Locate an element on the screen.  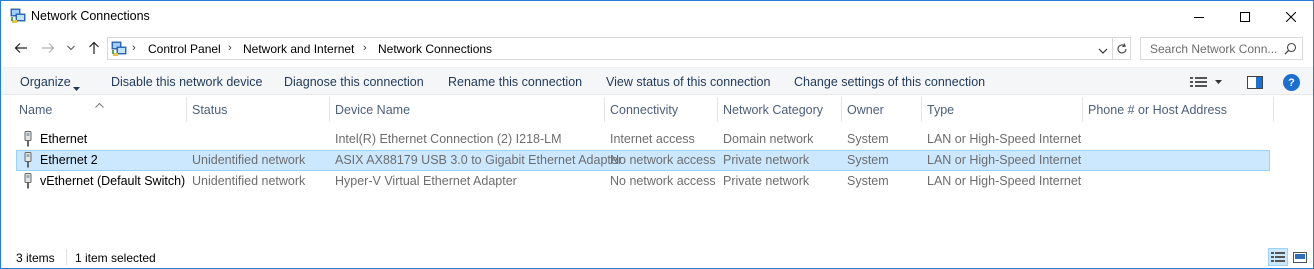
large-icons-view-icon is located at coordinates (1300, 257).